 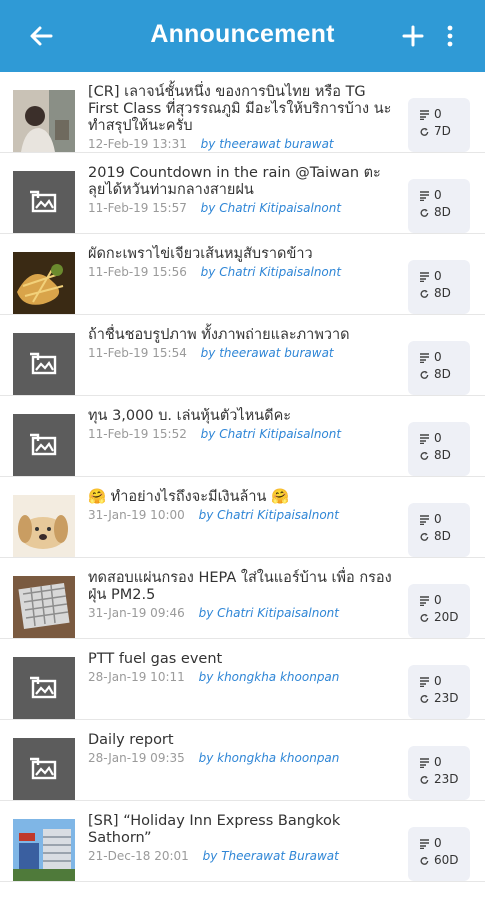 What do you see at coordinates (136, 613) in the screenshot?
I see `item-date: 31-Jan-19 09:46` at bounding box center [136, 613].